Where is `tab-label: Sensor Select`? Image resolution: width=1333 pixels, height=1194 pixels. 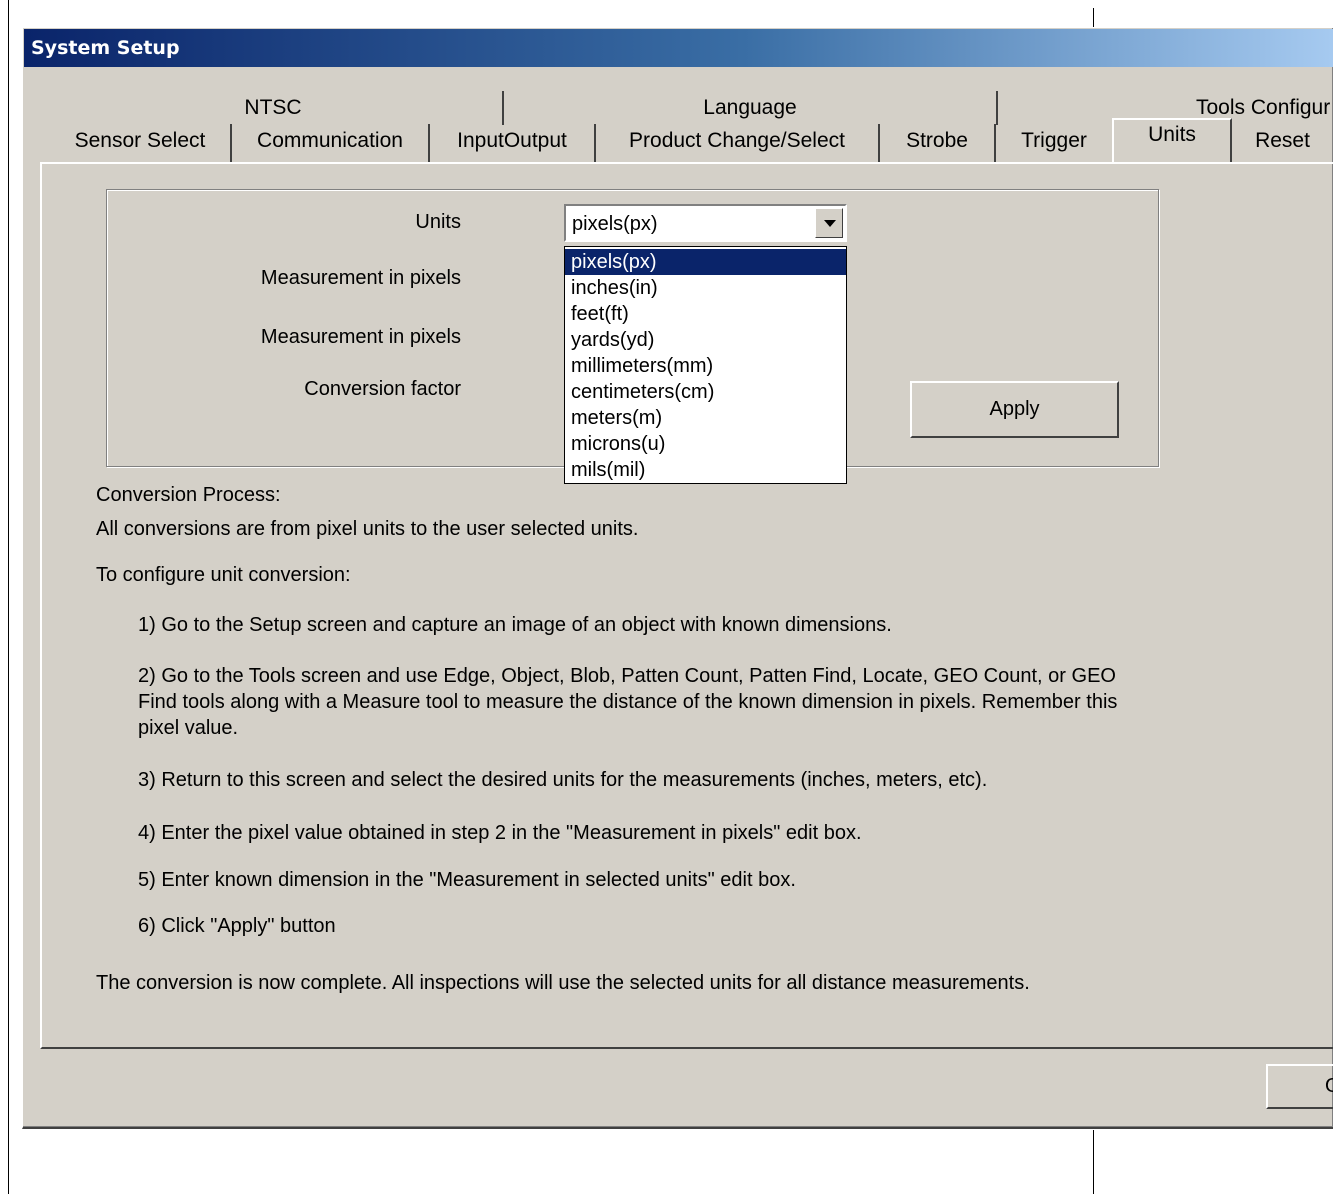
tab-label: Sensor Select is located at coordinates (140, 140).